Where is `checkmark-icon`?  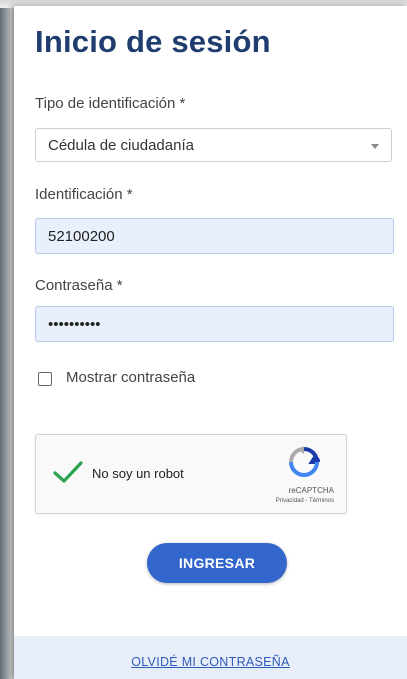
checkmark-icon is located at coordinates (68, 472).